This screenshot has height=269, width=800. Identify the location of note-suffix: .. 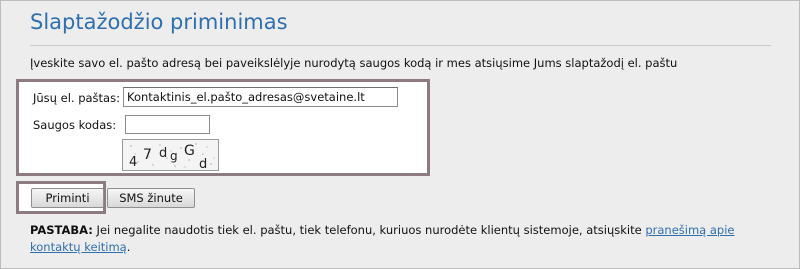
(128, 247).